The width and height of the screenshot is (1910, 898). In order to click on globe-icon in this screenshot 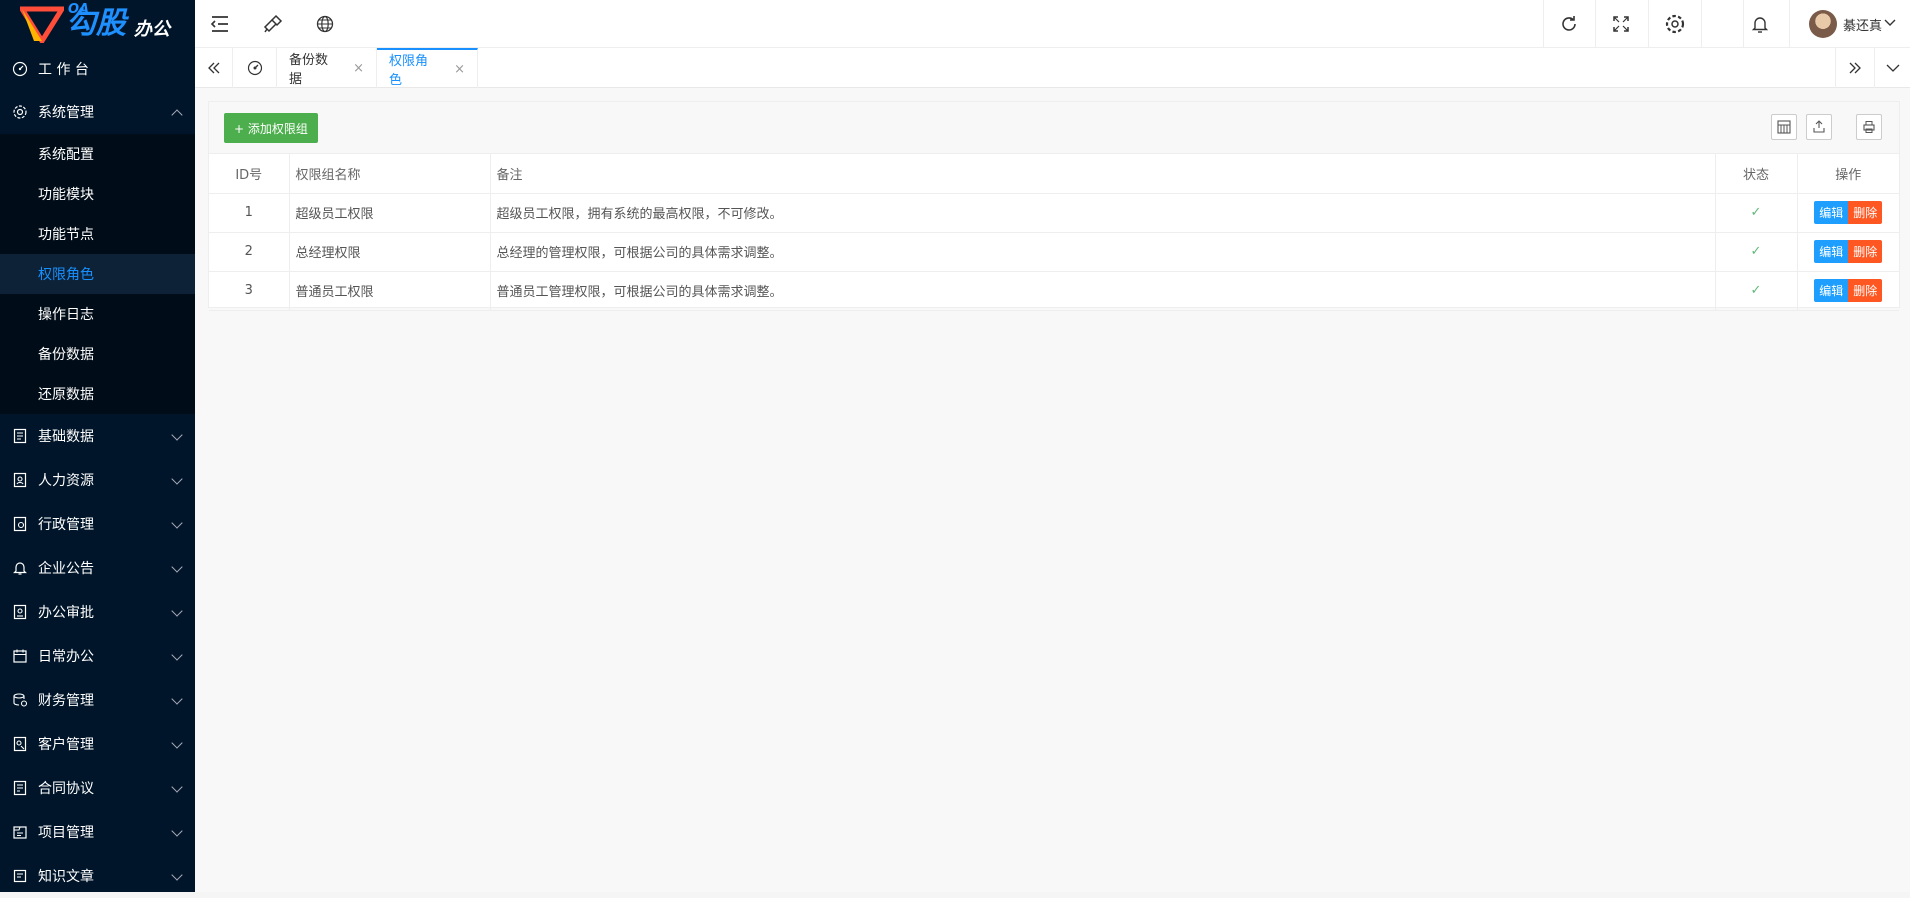, I will do `click(325, 24)`.